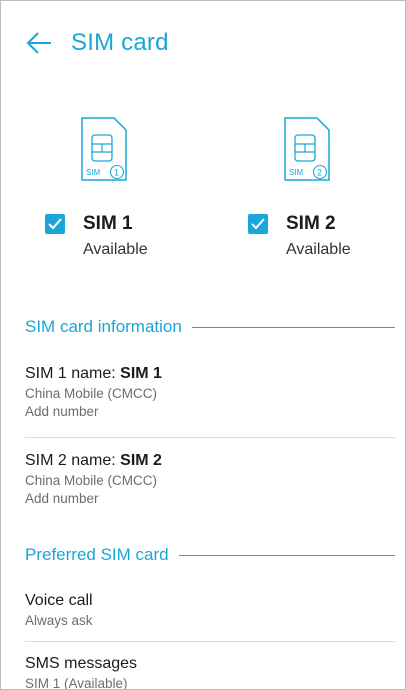  I want to click on sim-card-2-icon: SIM 2, so click(307, 149).